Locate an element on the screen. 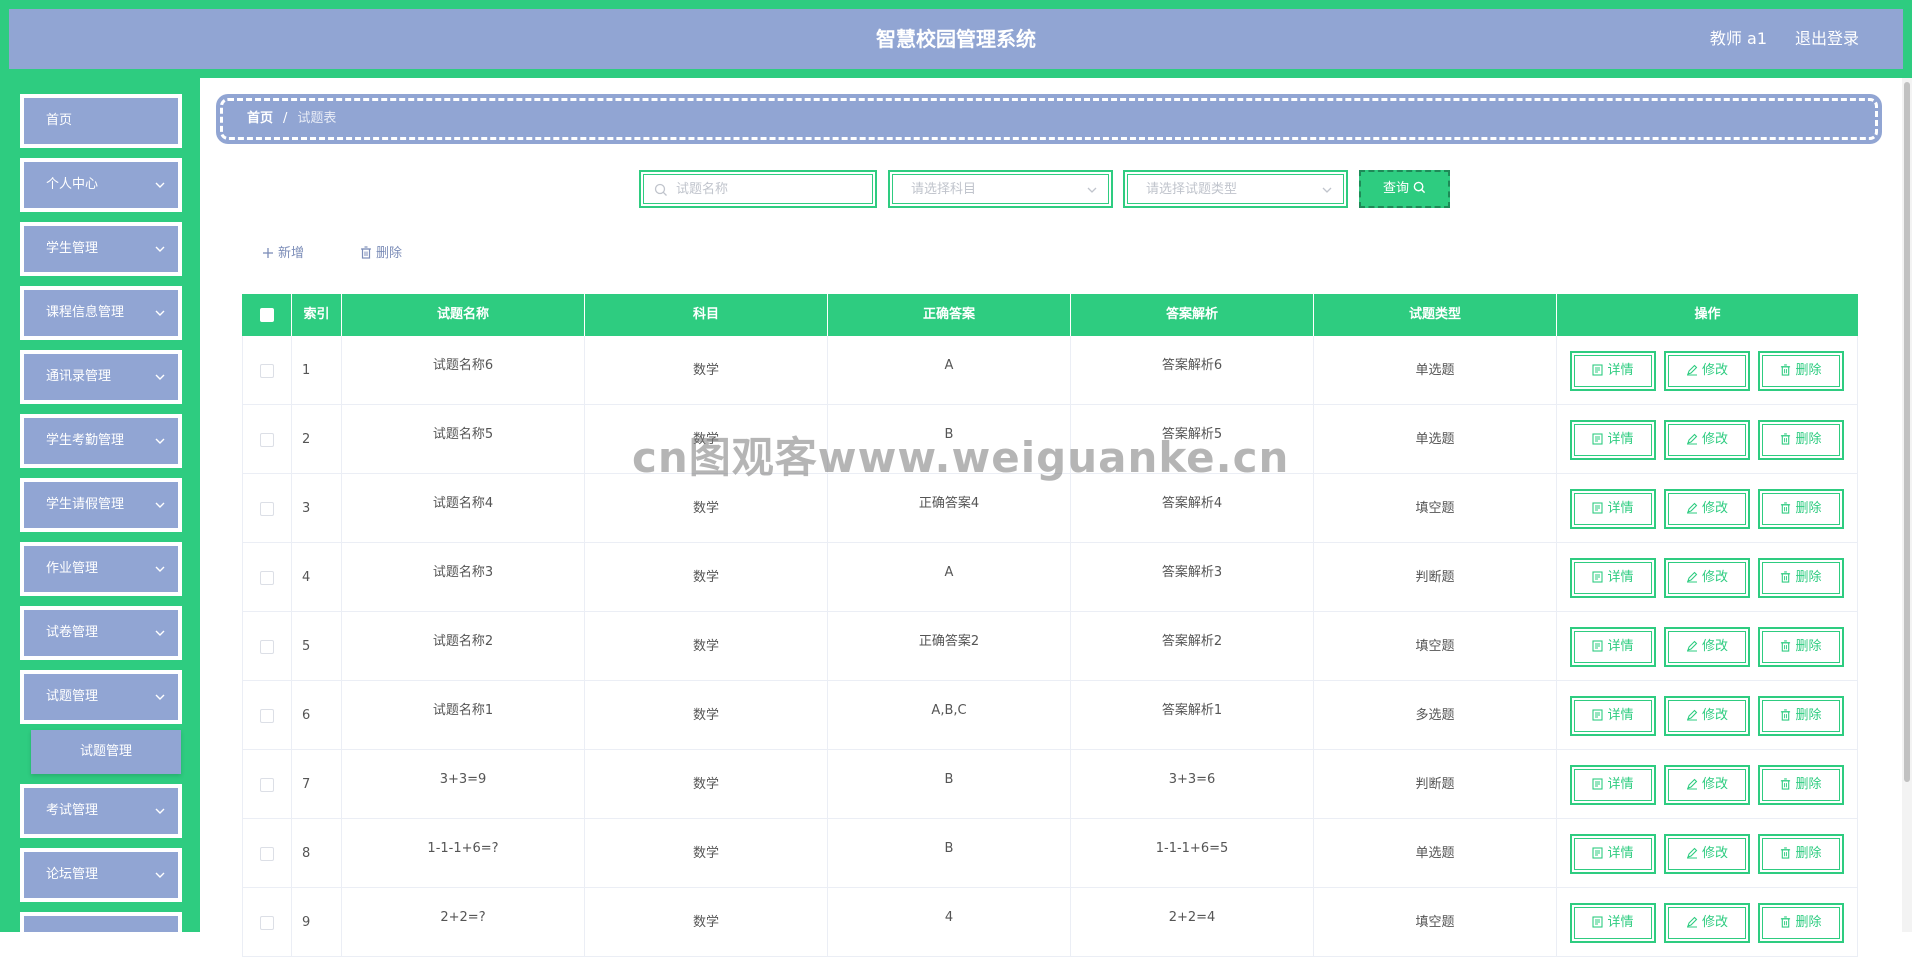 This screenshot has width=1912, height=957. sidebar-item: 学生管理 is located at coordinates (101, 249).